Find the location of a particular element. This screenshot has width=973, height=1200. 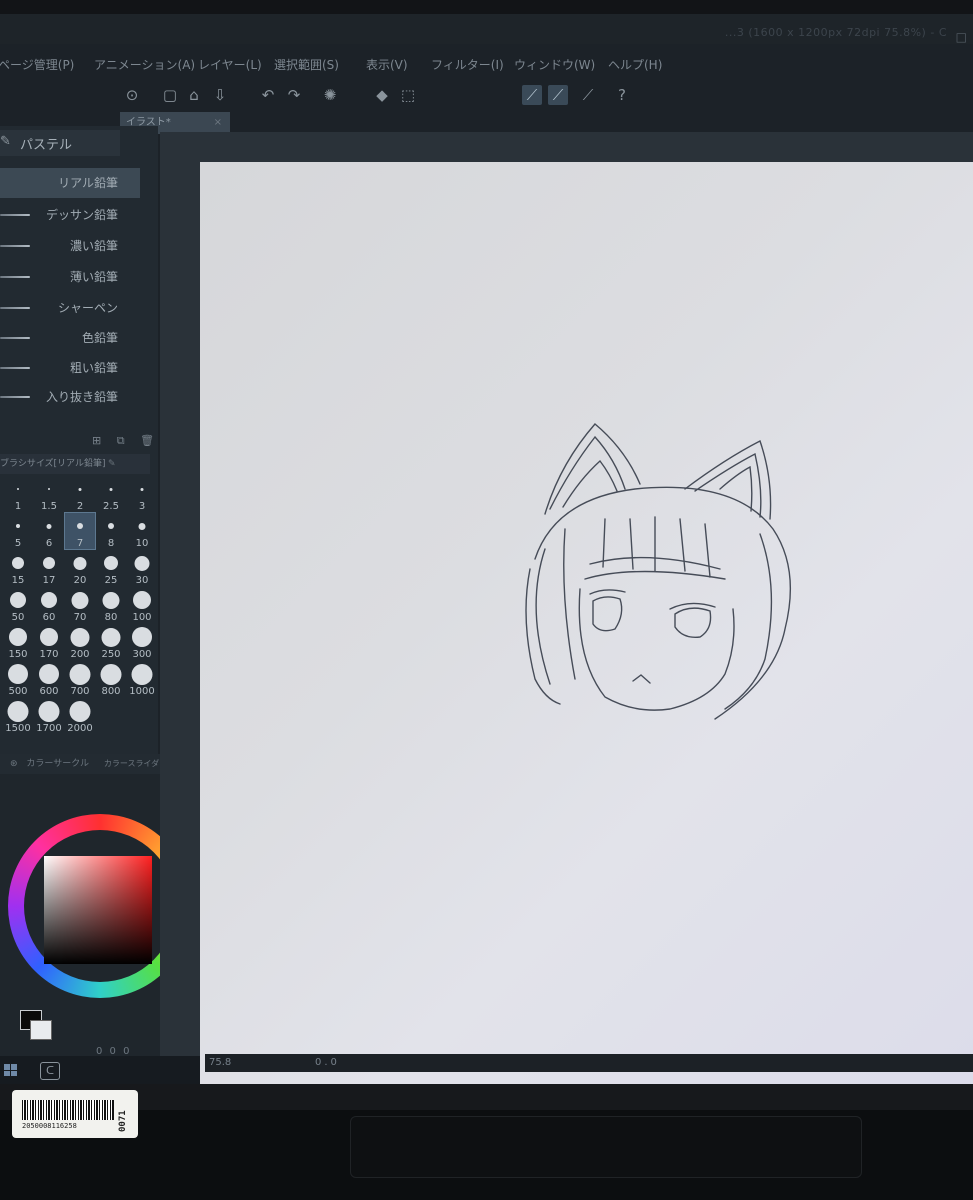

brush-size-cell: 100 is located at coordinates (142, 605).